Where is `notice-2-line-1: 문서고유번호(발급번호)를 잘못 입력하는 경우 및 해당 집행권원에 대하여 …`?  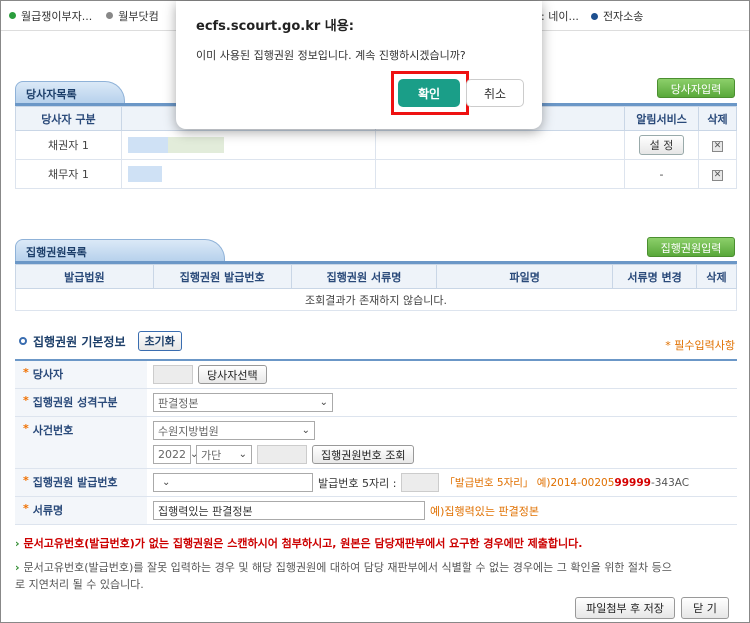 notice-2-line-1: 문서고유번호(발급번호)를 잘못 입력하는 경우 및 해당 집행권원에 대하여 … is located at coordinates (347, 567).